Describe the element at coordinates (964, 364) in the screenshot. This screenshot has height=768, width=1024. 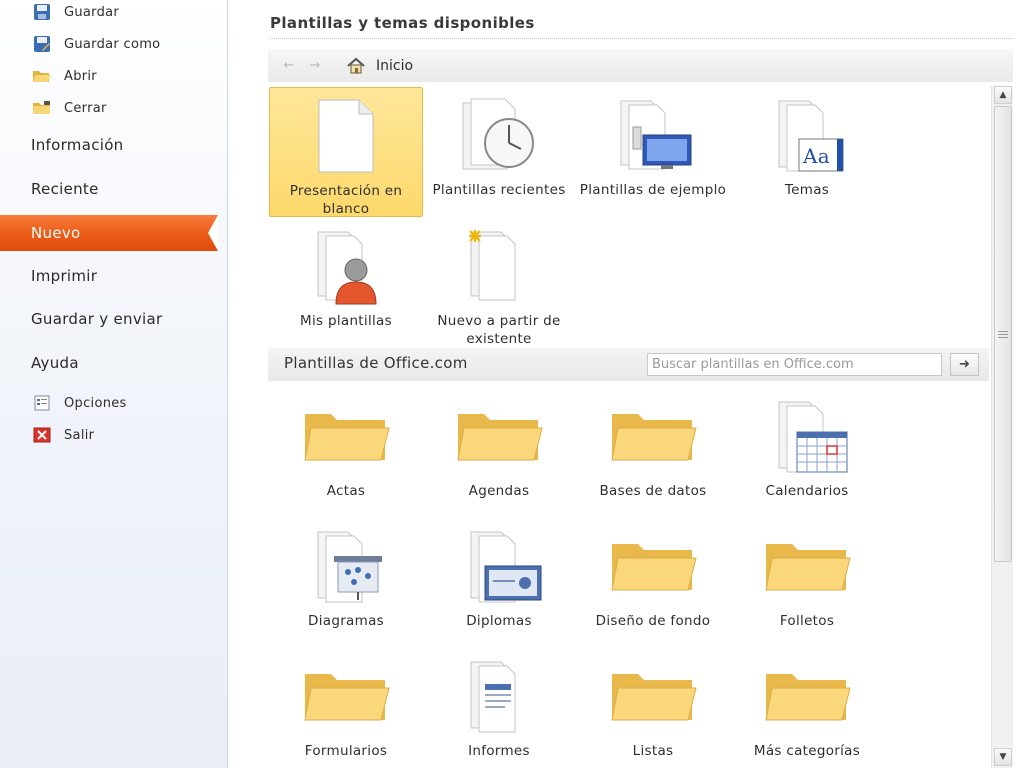
I see `search-go-button: ➜` at that location.